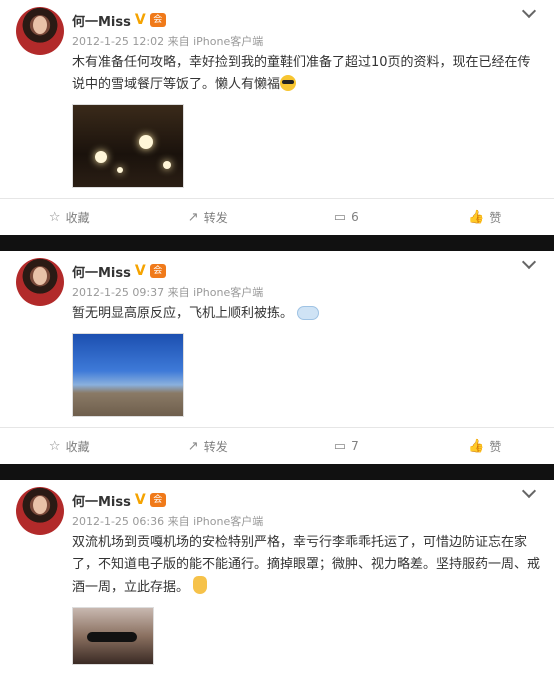 The image size is (554, 680). What do you see at coordinates (355, 217) in the screenshot?
I see `comment-count: 6` at bounding box center [355, 217].